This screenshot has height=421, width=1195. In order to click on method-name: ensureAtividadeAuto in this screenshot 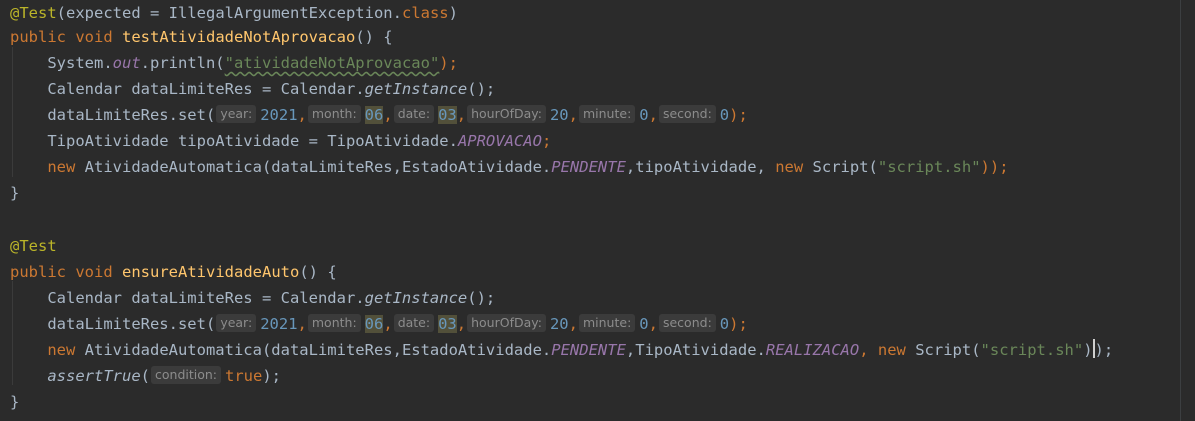, I will do `click(210, 272)`.